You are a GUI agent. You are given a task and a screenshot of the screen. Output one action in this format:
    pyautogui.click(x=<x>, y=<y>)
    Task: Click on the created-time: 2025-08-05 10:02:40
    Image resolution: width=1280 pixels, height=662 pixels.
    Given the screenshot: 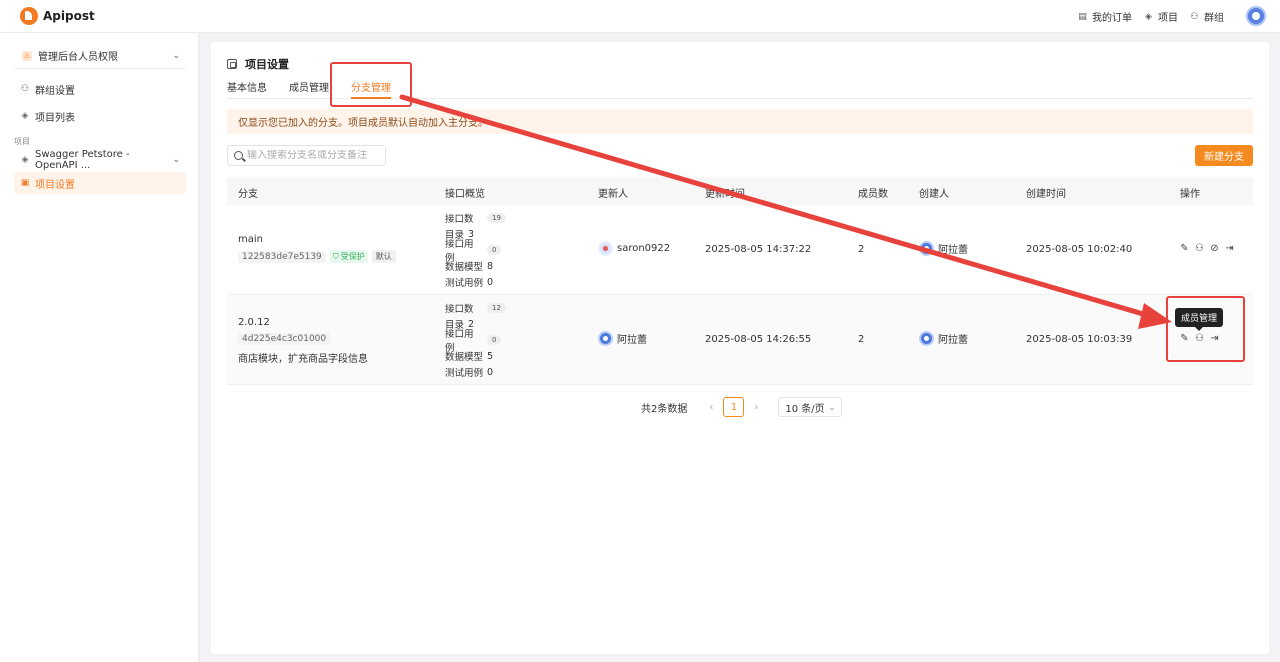 What is the action you would take?
    pyautogui.click(x=1079, y=249)
    